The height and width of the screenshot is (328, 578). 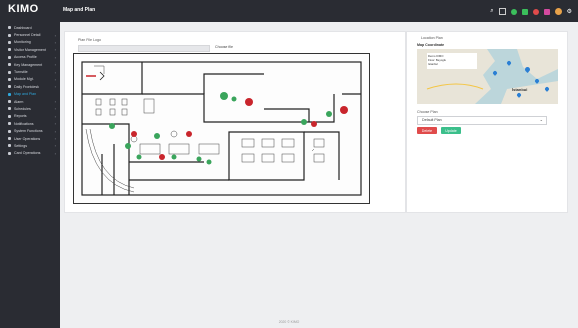 I want to click on file-input, so click(x=144, y=48).